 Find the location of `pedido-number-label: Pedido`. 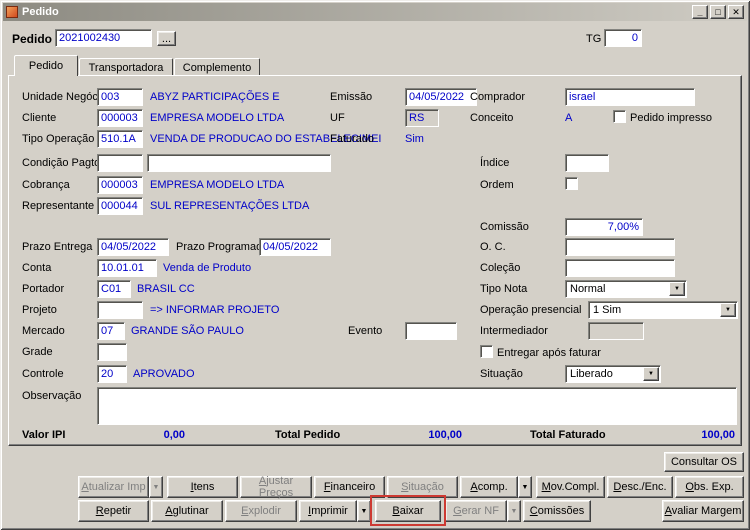

pedido-number-label: Pedido is located at coordinates (32, 39).